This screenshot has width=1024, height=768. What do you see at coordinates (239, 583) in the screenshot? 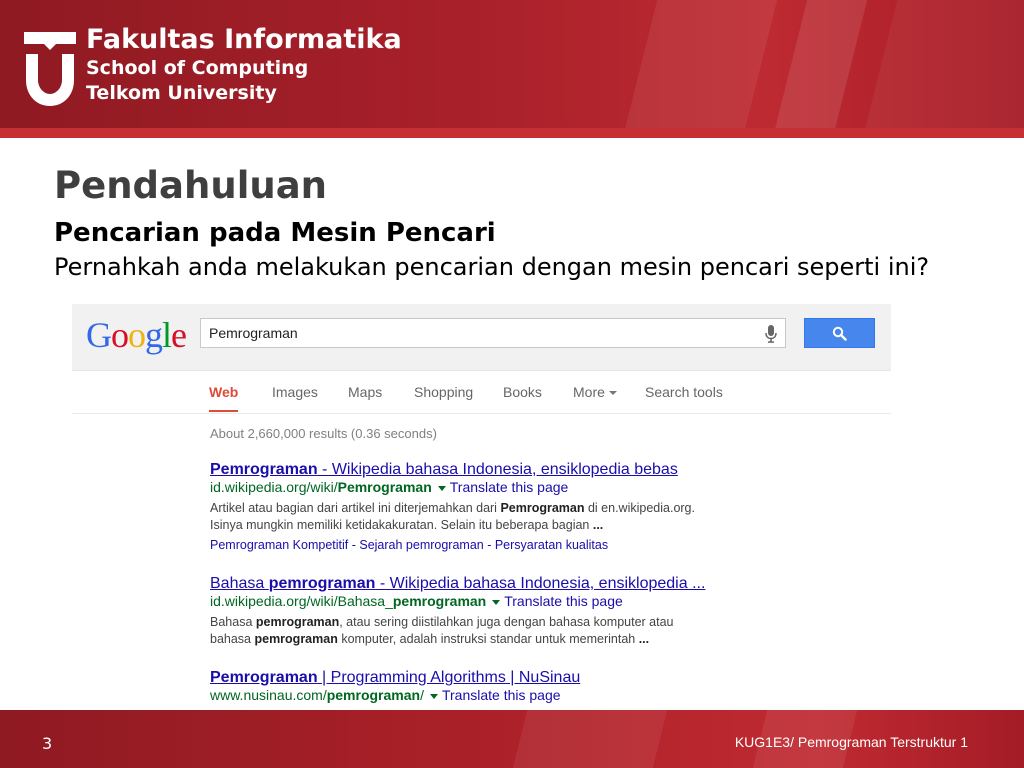
I see `result-title-text: Bahasa` at bounding box center [239, 583].